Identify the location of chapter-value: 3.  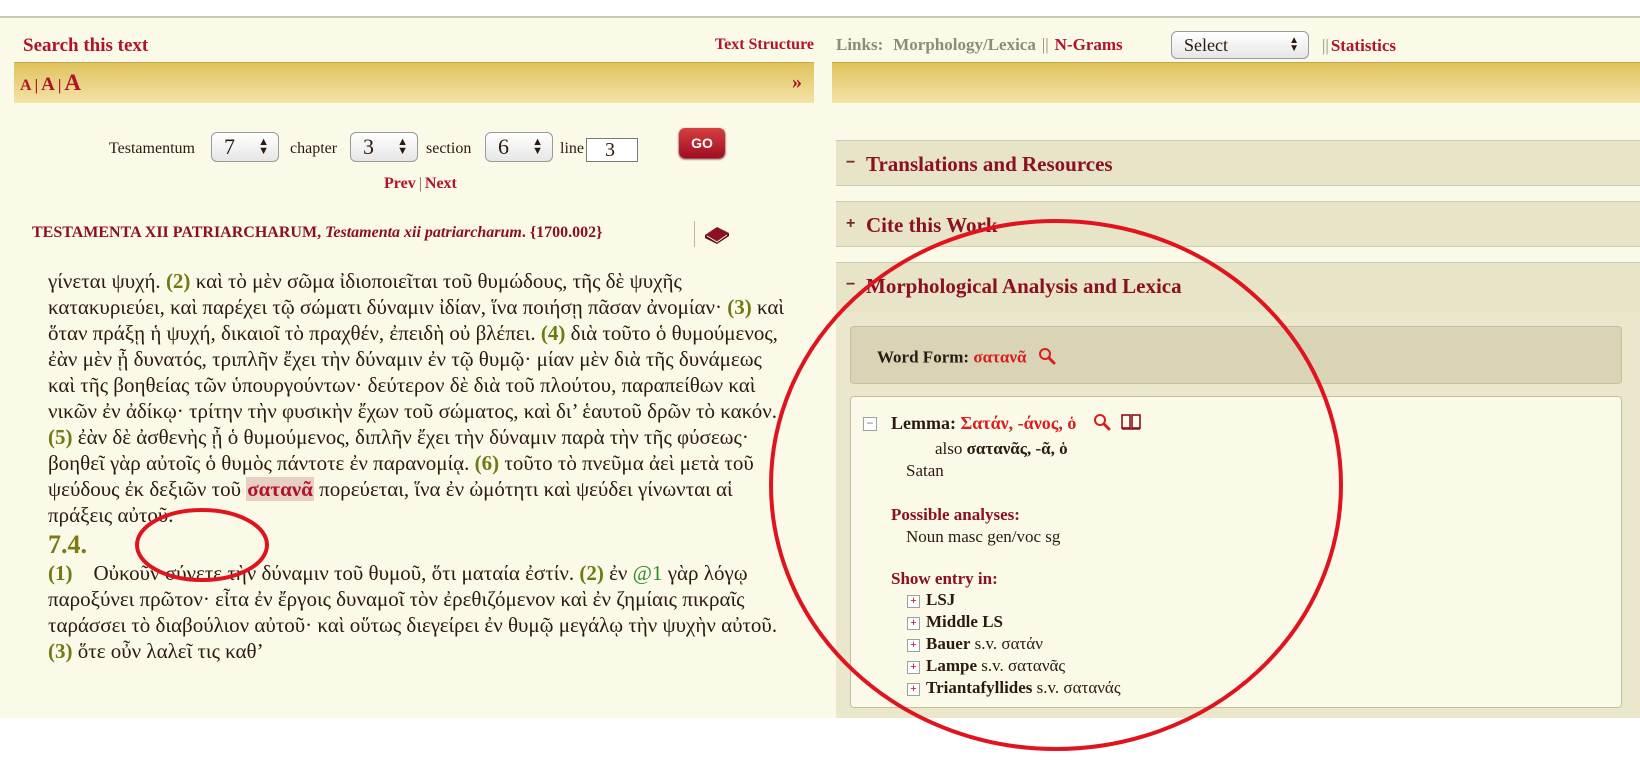
(368, 146).